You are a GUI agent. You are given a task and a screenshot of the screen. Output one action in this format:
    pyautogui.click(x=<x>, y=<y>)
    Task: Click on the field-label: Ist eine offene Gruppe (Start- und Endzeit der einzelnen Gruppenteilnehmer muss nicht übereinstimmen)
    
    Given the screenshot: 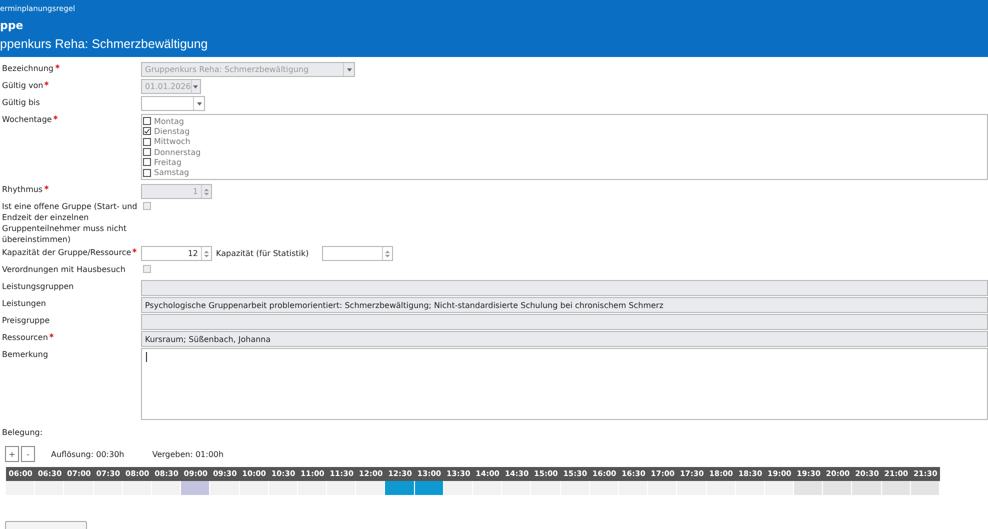 What is the action you would take?
    pyautogui.click(x=69, y=223)
    